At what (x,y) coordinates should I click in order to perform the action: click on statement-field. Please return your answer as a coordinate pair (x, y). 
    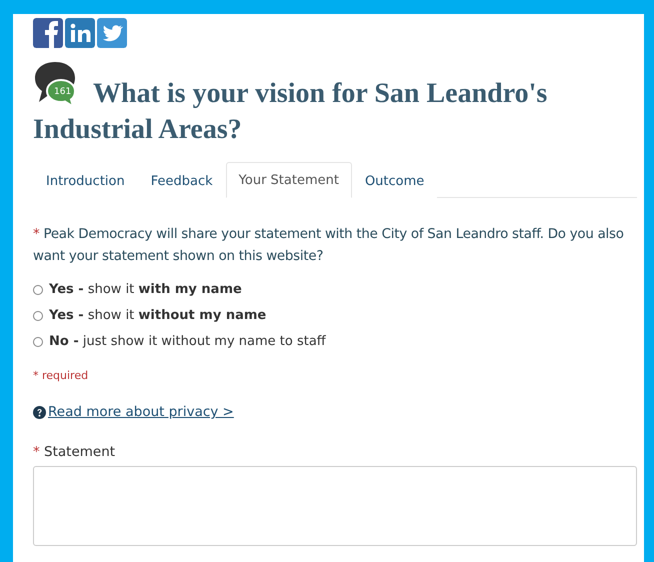
    Looking at the image, I should click on (335, 506).